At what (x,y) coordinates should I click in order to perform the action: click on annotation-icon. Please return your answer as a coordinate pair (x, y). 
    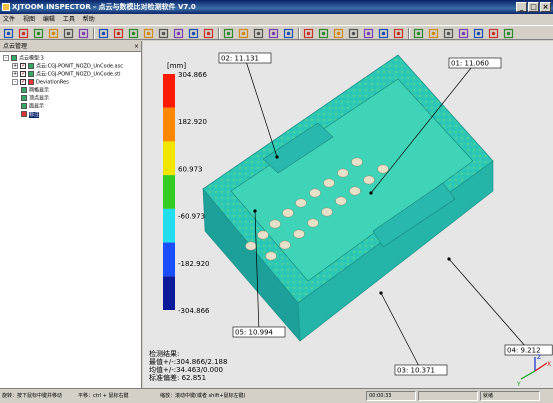
    Looking at the image, I should click on (24, 114).